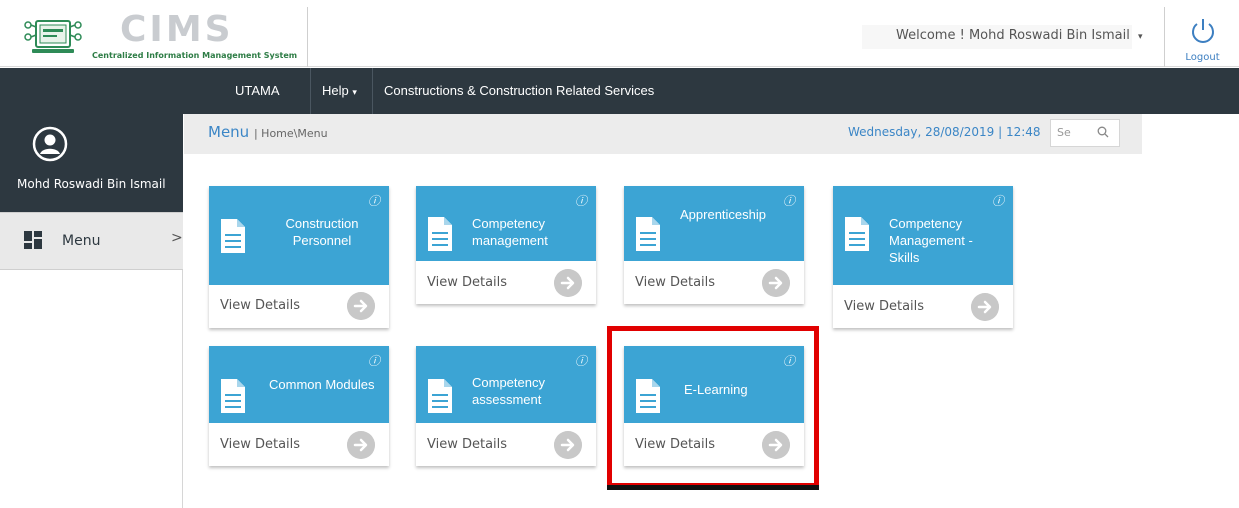 This screenshot has height=508, width=1239. I want to click on profile-user-name: Mohd Roswadi Bin Ismail, so click(91, 184).